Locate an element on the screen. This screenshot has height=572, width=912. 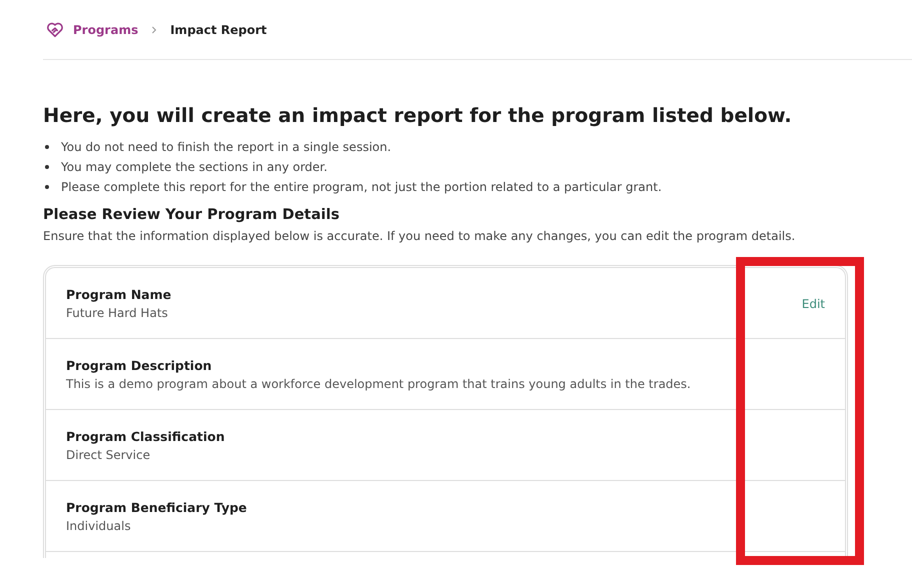
breadcrumb-link: Programs is located at coordinates (105, 29).